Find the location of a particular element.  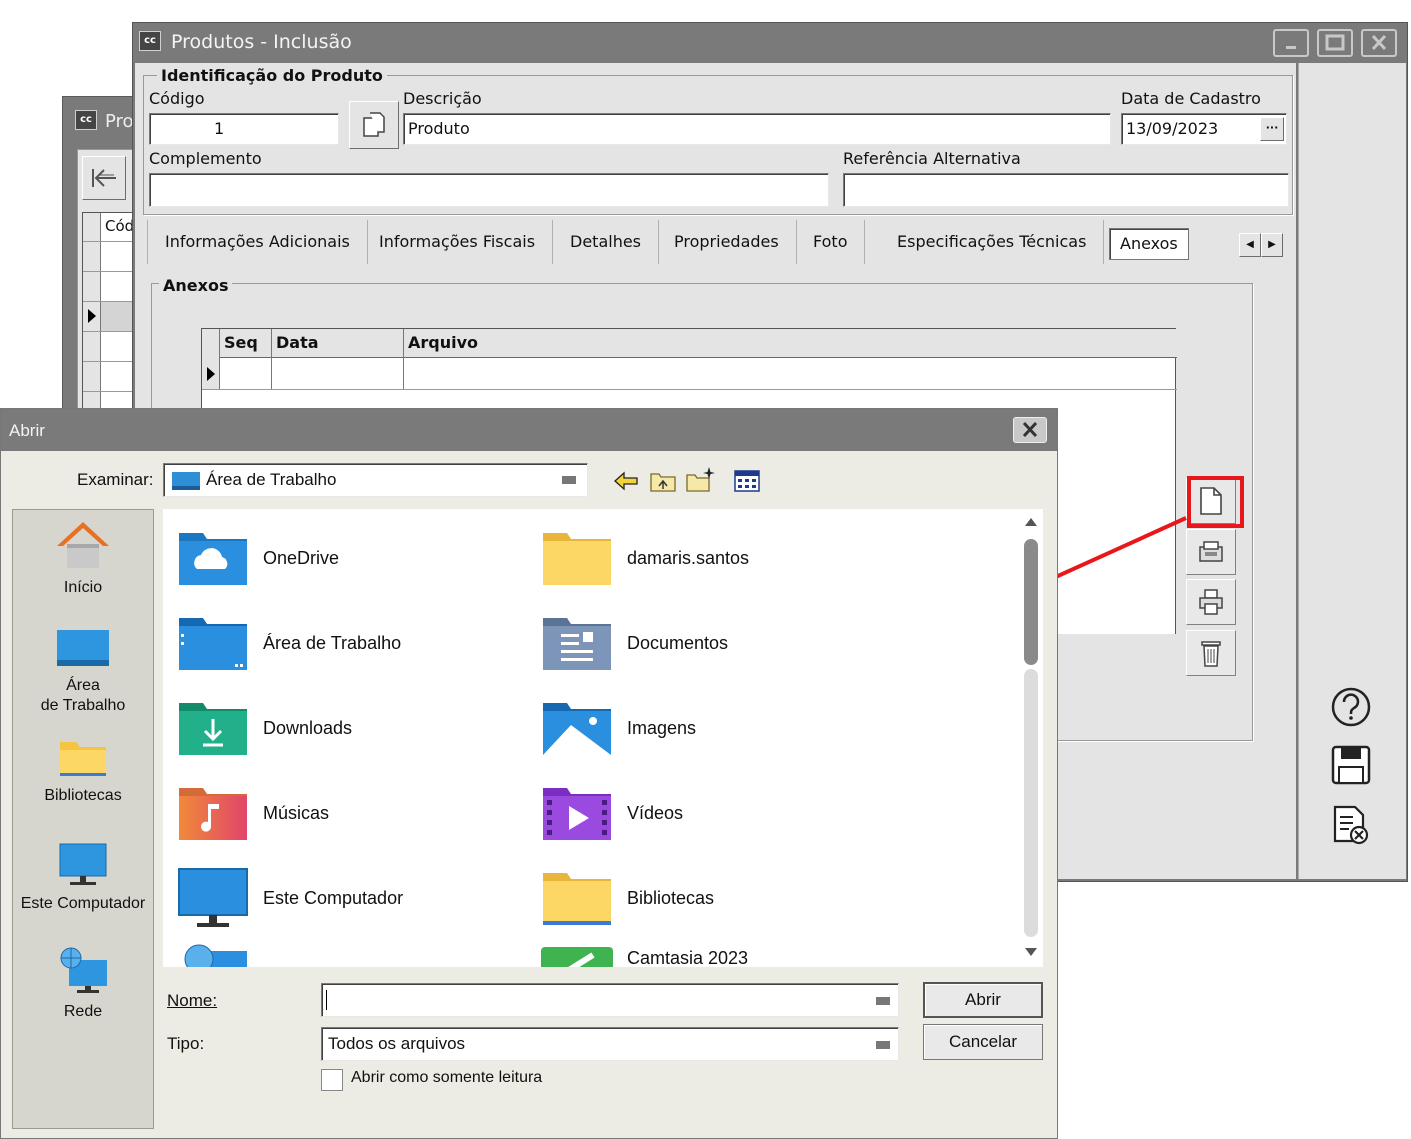

tipo-select: Todos os arquivos is located at coordinates (610, 1044).